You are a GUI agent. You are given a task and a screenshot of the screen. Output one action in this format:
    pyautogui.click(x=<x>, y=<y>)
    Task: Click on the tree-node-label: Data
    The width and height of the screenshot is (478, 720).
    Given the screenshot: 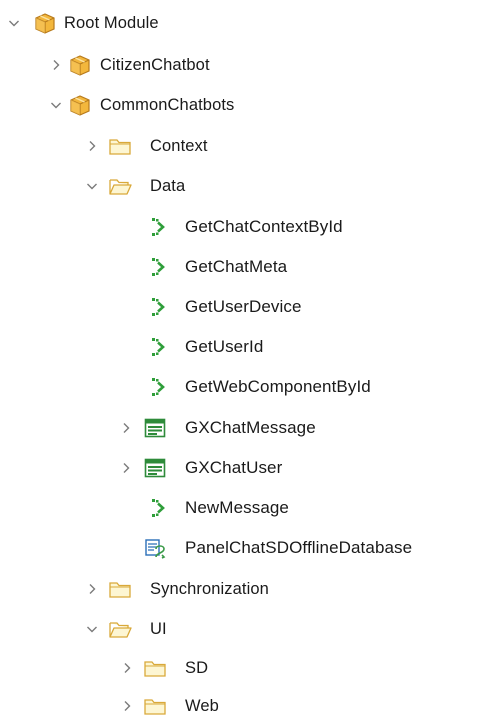 What is the action you would take?
    pyautogui.click(x=168, y=186)
    